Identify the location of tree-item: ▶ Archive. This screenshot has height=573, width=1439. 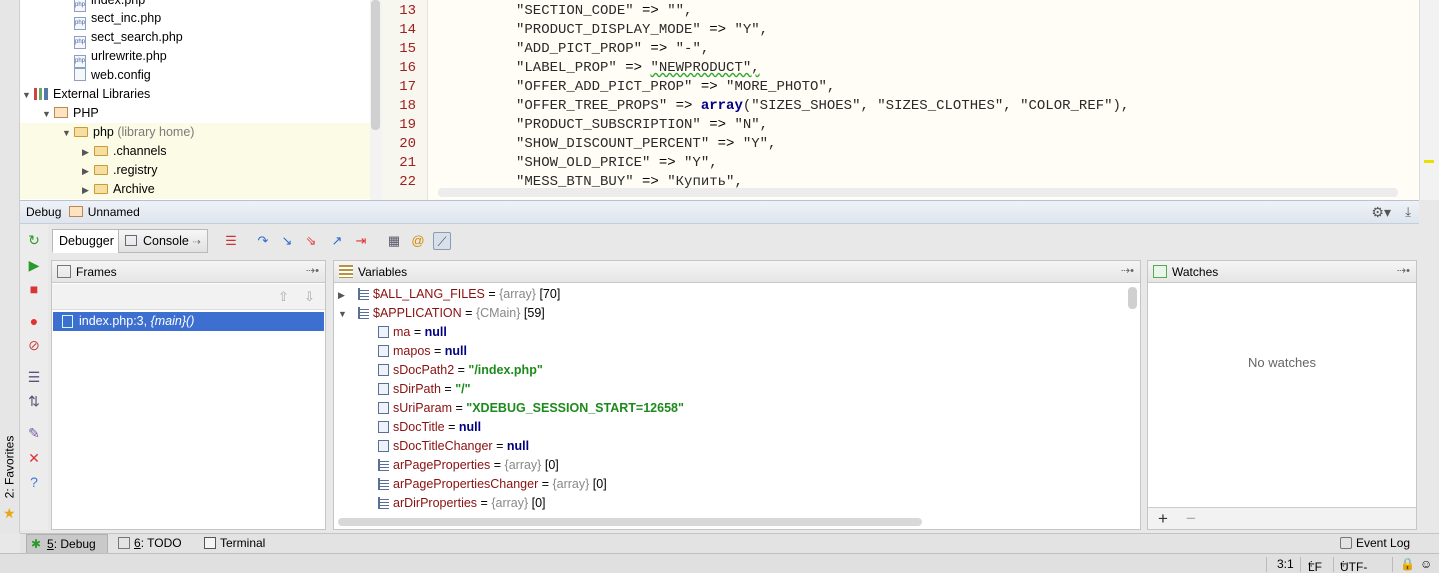
(195, 189).